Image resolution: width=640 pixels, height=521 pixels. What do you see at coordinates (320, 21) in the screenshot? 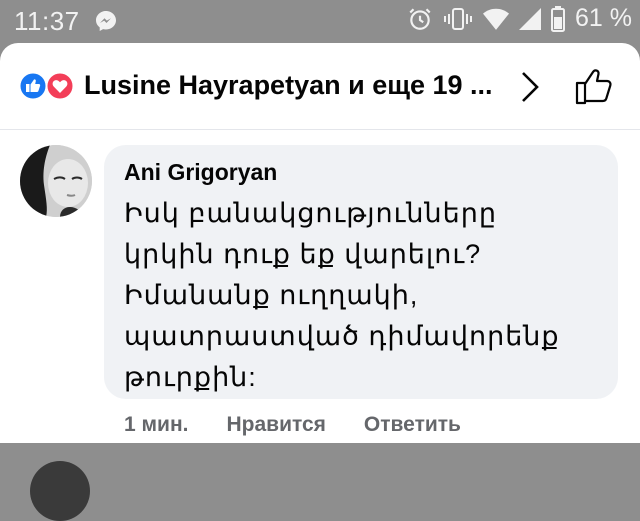
I see `status-bar: 11:37 61 %` at bounding box center [320, 21].